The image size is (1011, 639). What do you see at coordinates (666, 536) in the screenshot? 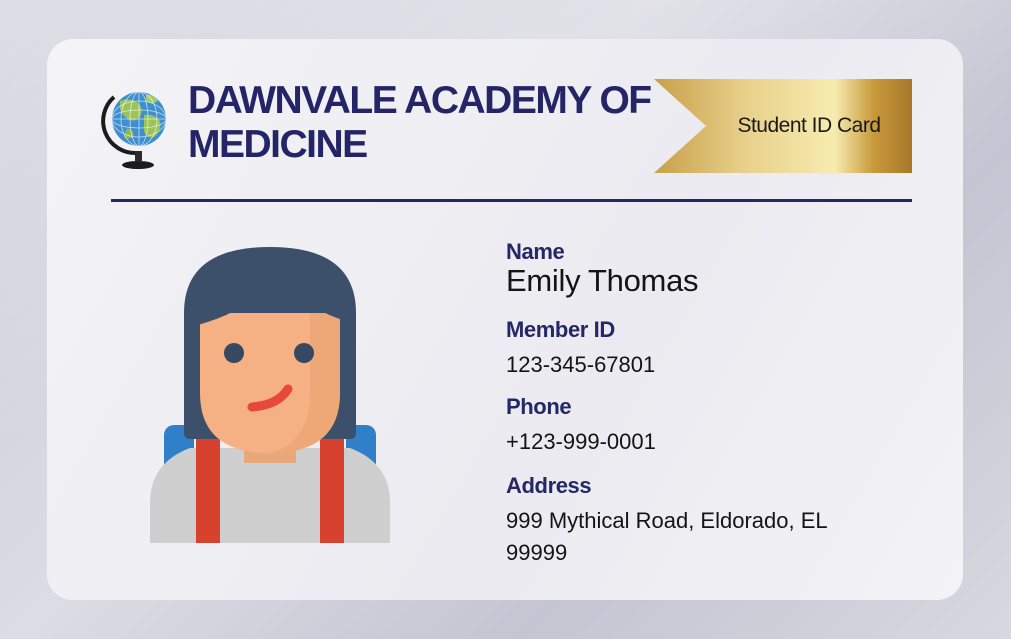
I see `address-value: 999 Mythical Road, Eldorado, EL 99999` at bounding box center [666, 536].